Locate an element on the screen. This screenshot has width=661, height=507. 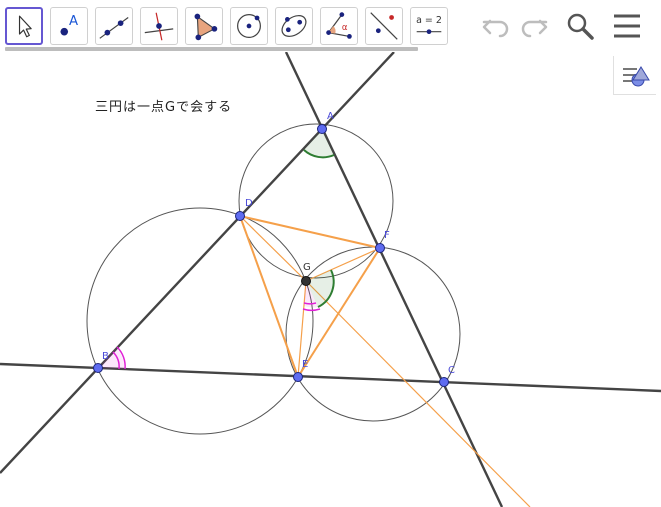
circle-center-point-icon is located at coordinates (249, 26).